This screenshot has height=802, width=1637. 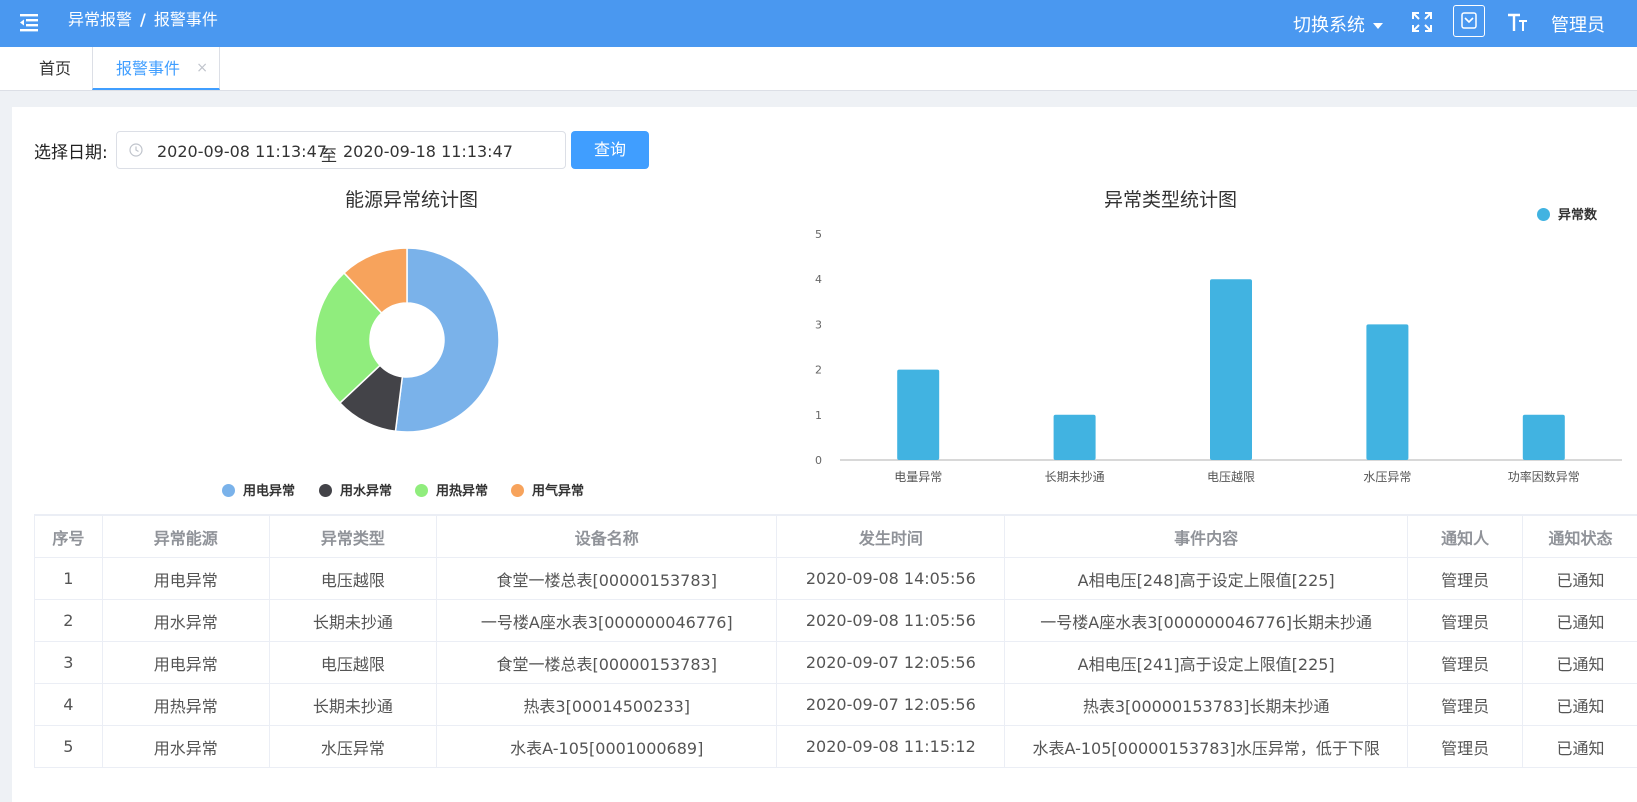 I want to click on table-cell: 水表A-105[0001000689], so click(x=606, y=746).